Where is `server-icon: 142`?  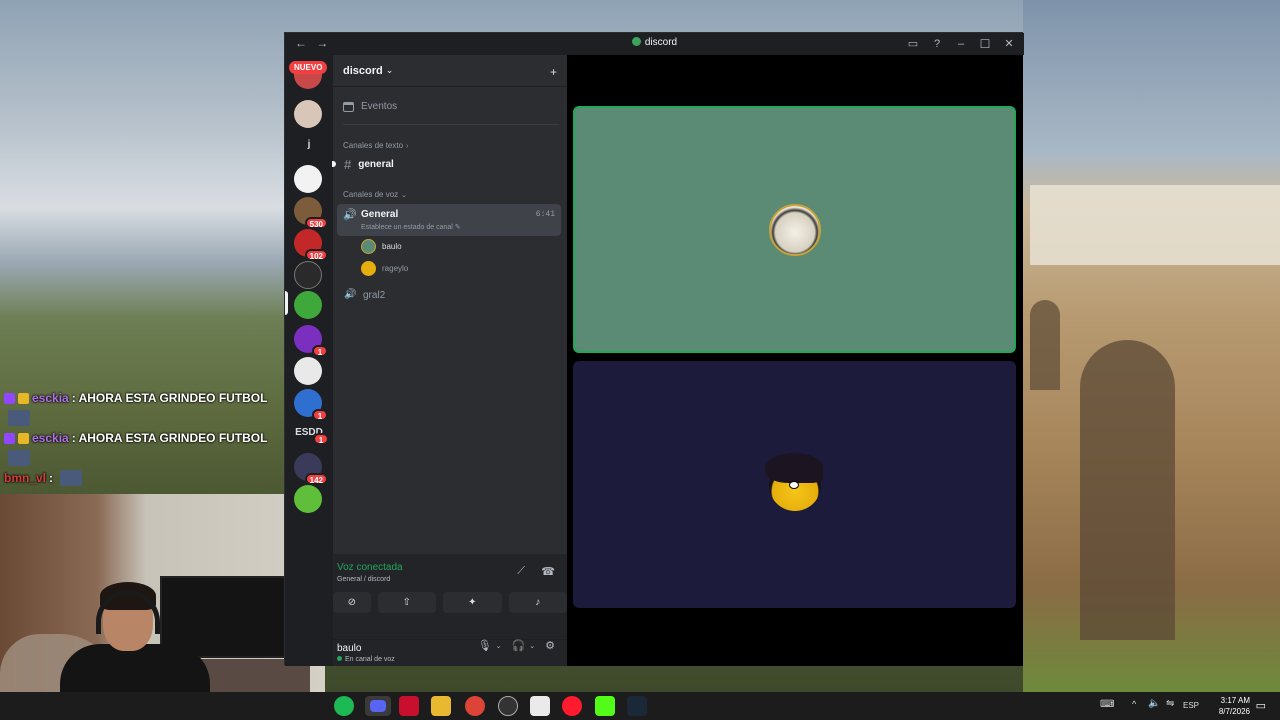
server-icon: 142 is located at coordinates (311, 469).